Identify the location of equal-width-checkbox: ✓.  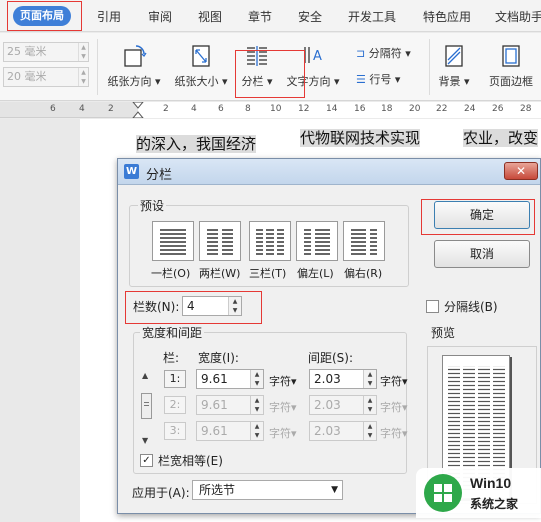
(146, 460).